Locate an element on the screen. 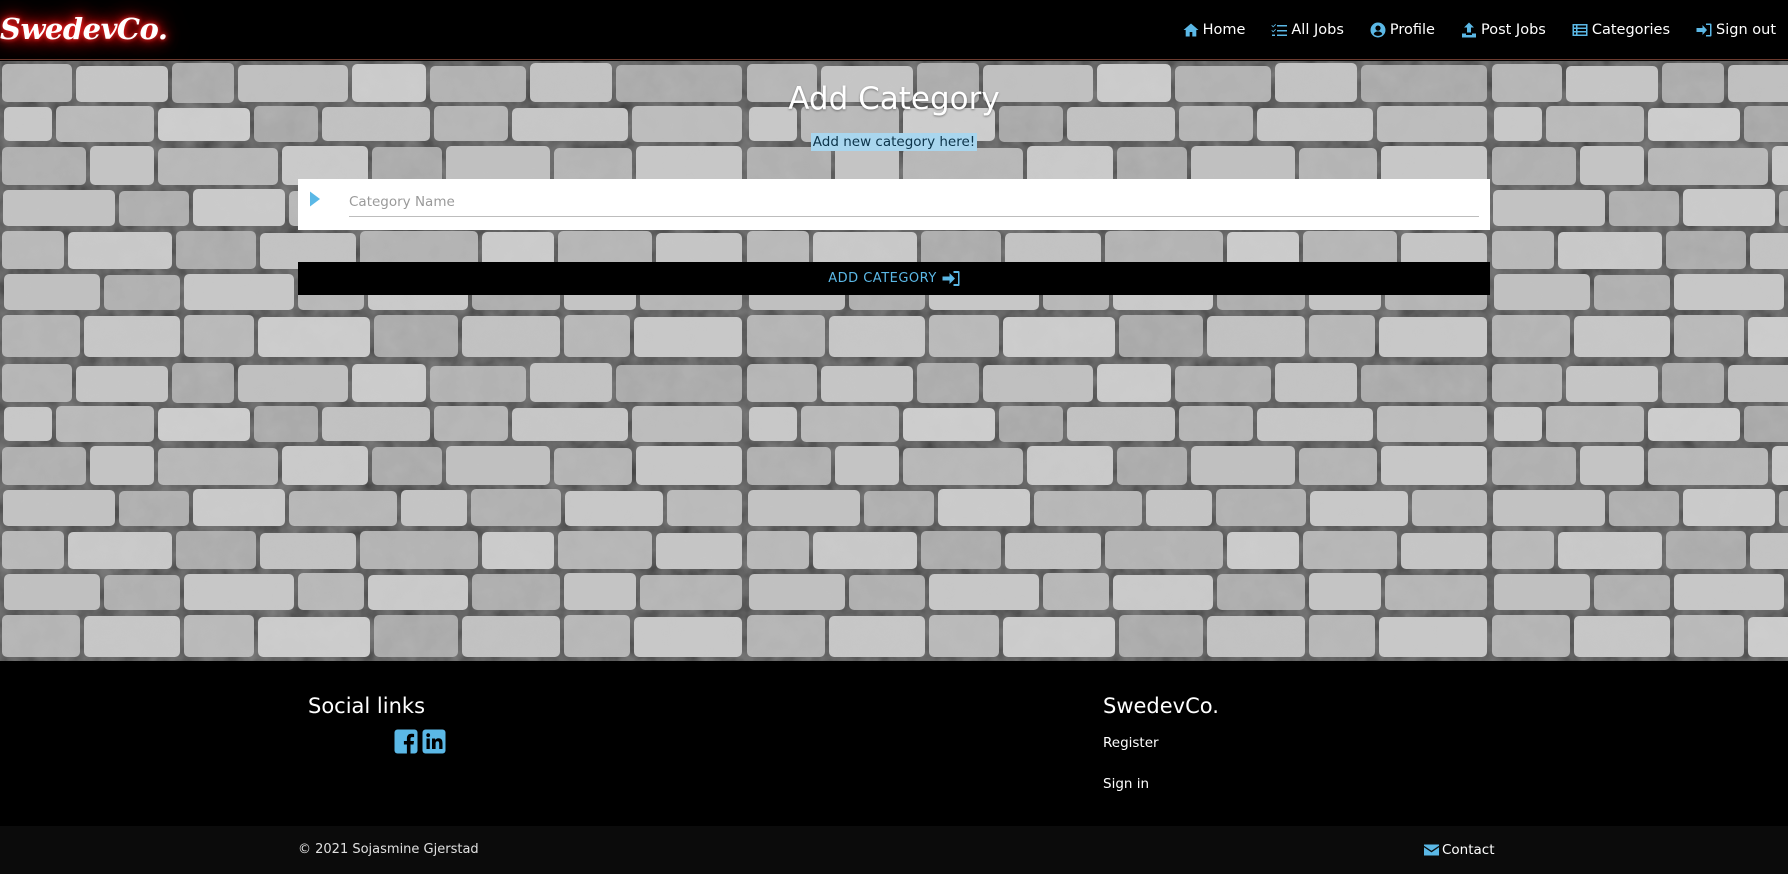 This screenshot has width=1788, height=874. footer-bottom-bar: © 2021 Sojasmine Gjerstad Contact is located at coordinates (894, 850).